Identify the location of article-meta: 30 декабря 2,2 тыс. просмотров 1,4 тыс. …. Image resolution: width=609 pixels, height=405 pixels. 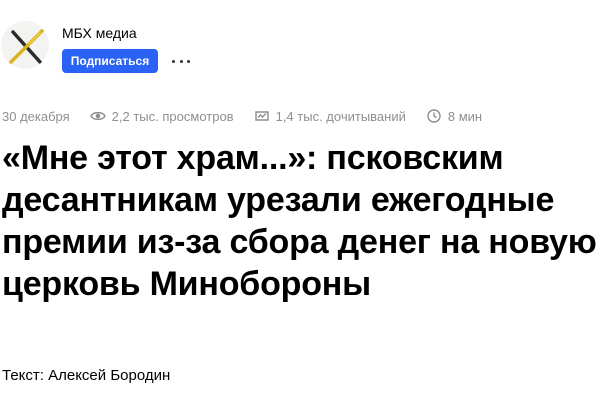
(242, 116).